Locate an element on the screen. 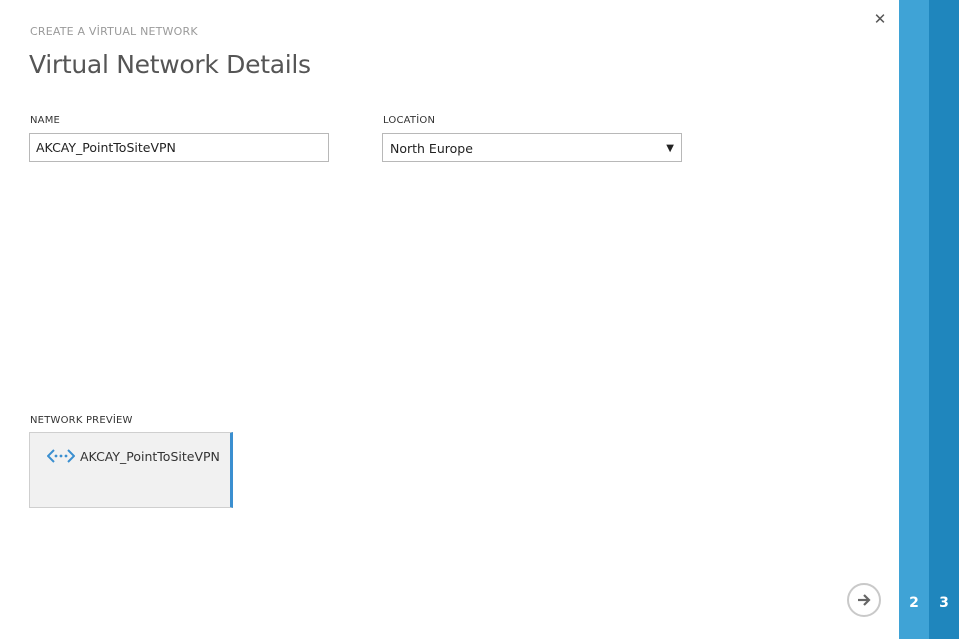 This screenshot has width=959, height=639. close-button: ✕ is located at coordinates (880, 19).